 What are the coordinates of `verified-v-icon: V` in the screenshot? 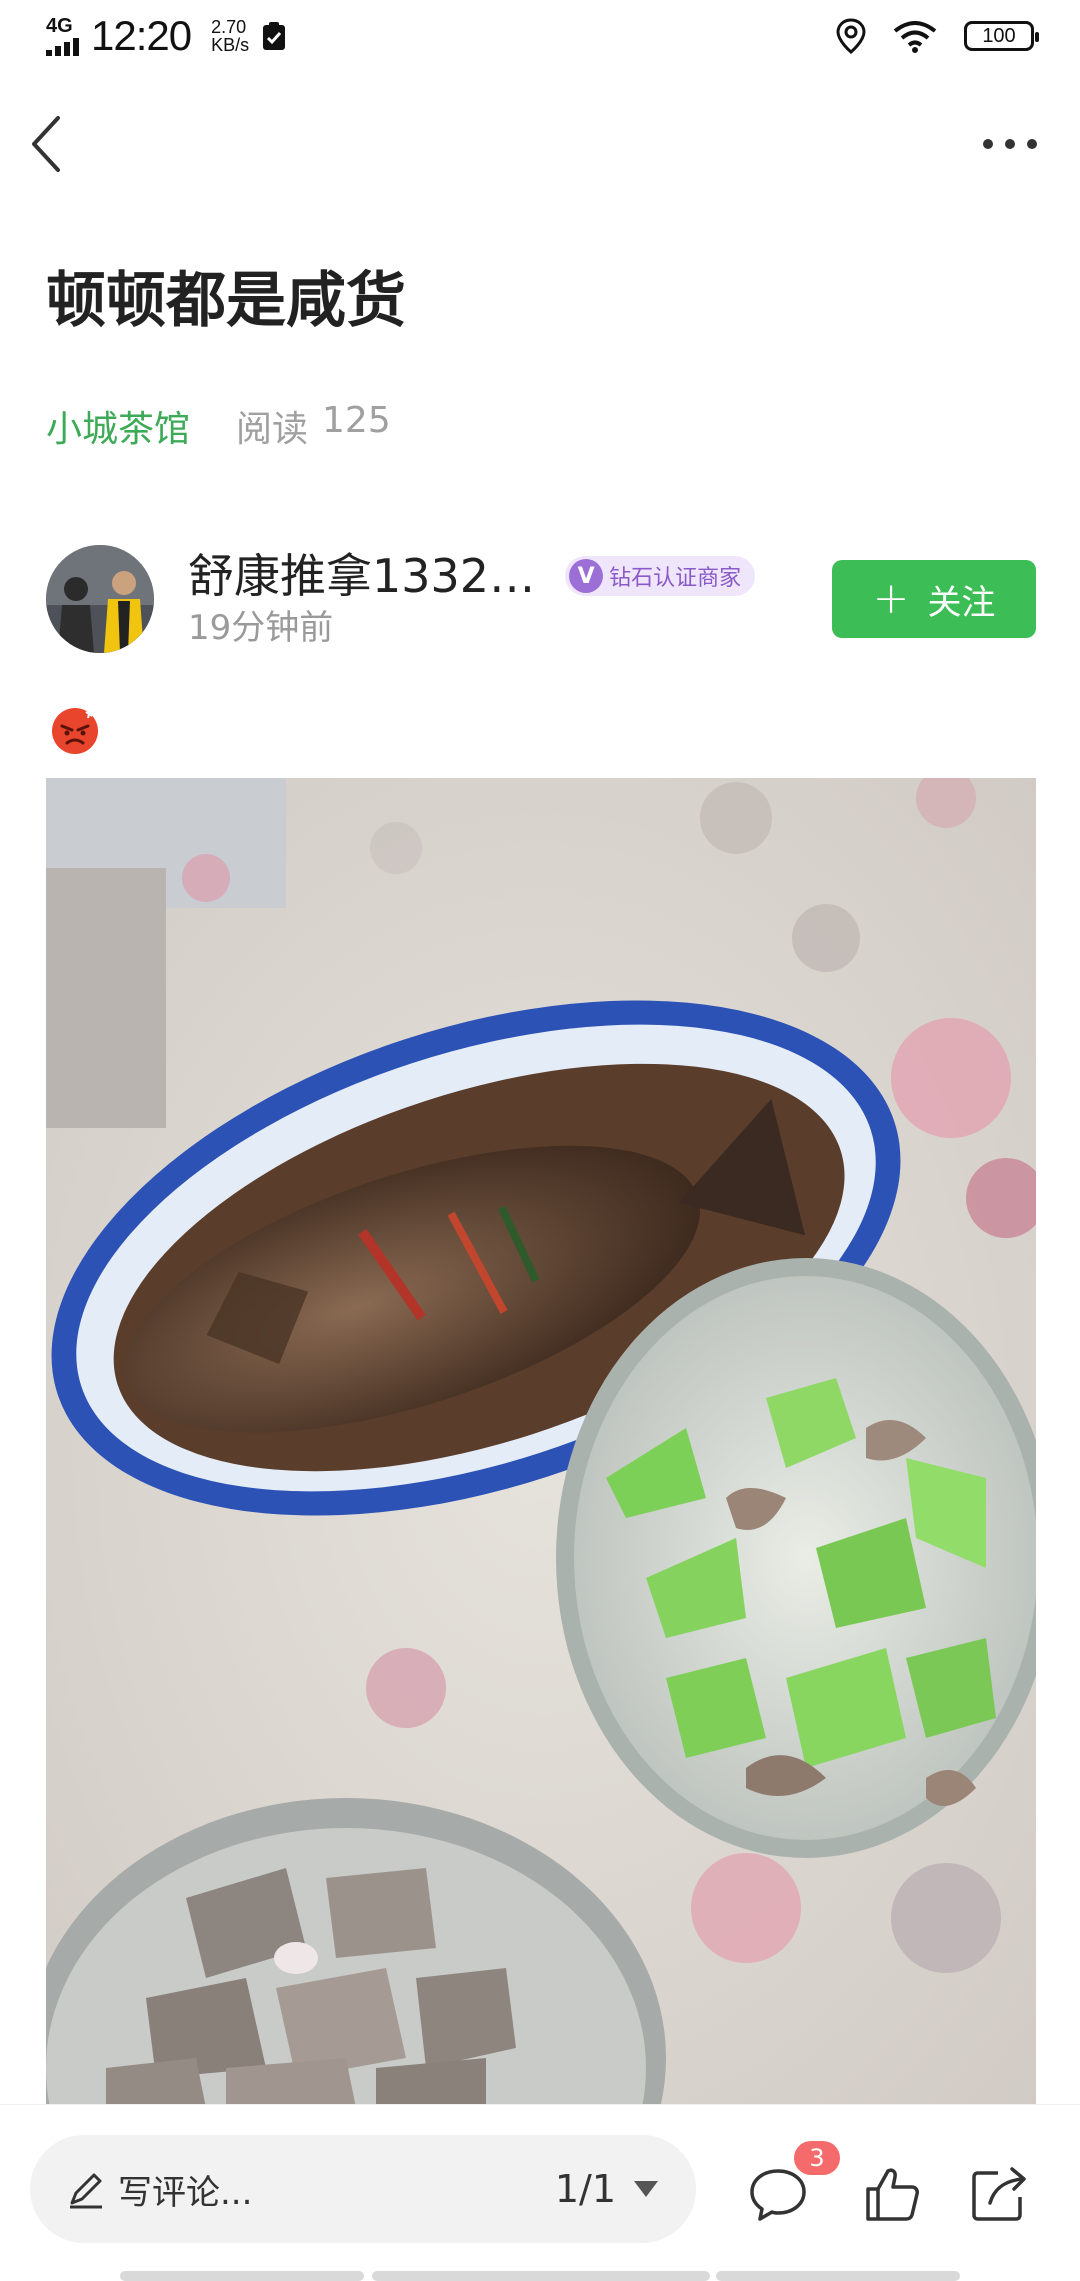 It's located at (586, 576).